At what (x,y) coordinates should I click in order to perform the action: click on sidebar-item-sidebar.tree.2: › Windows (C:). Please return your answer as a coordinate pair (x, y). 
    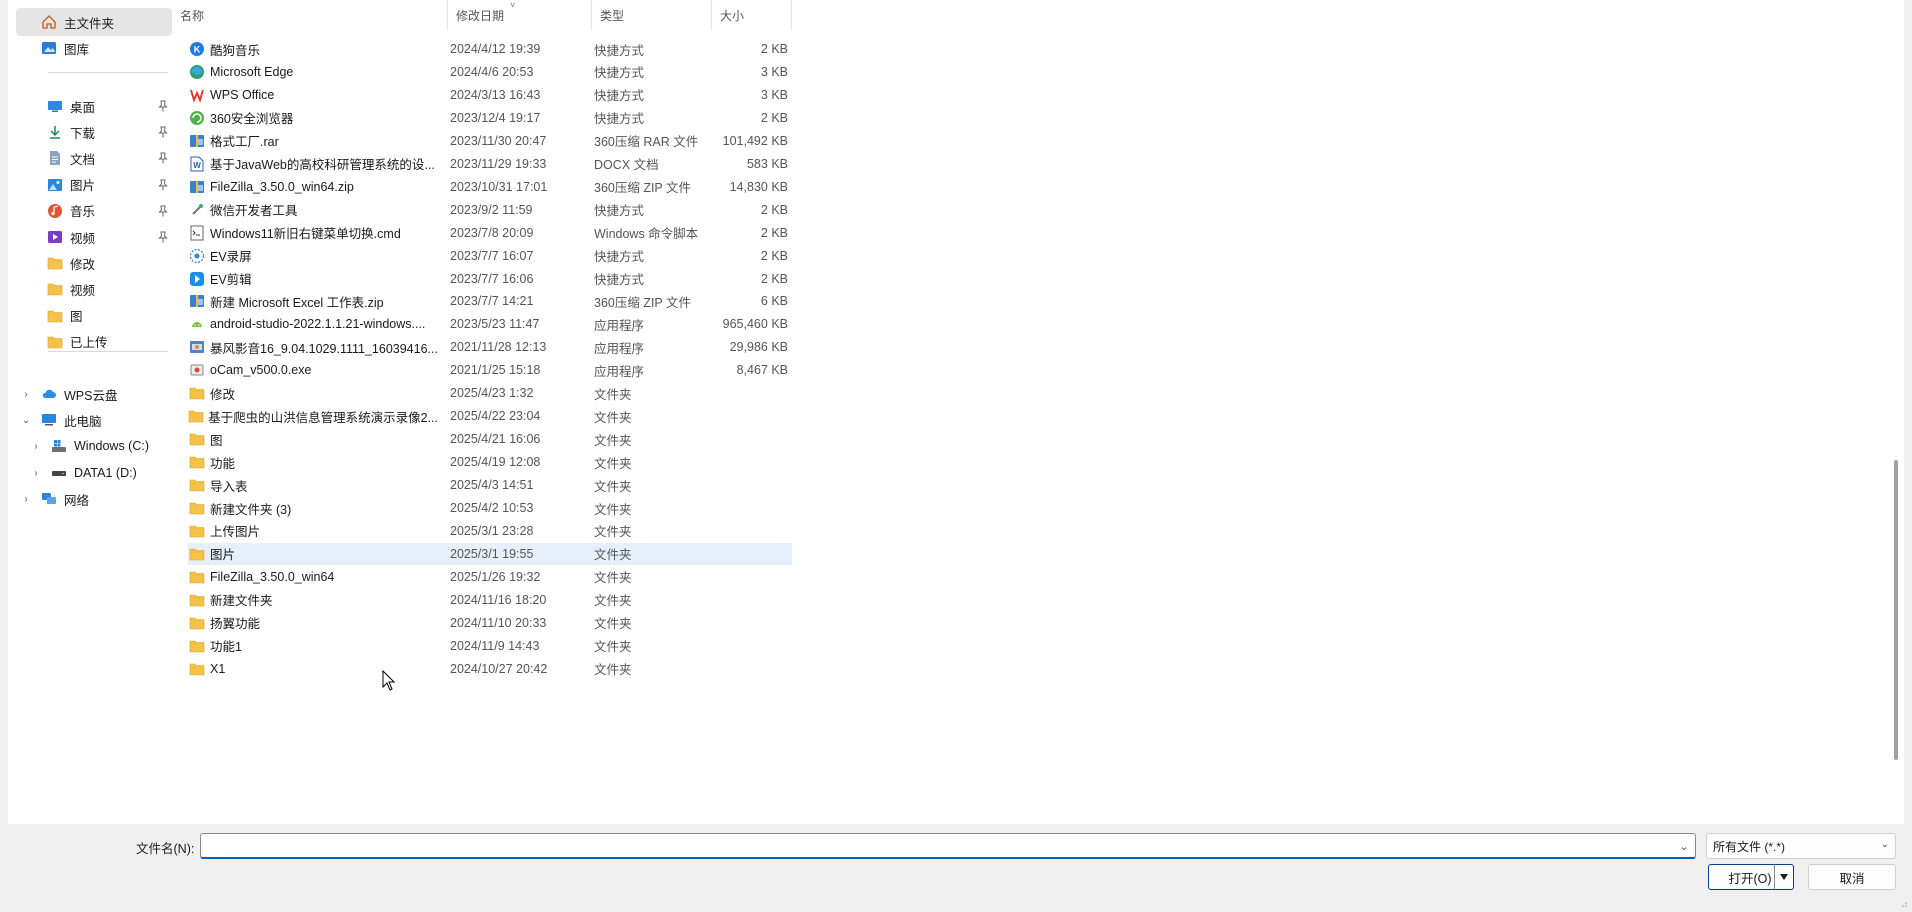
    Looking at the image, I should click on (94, 446).